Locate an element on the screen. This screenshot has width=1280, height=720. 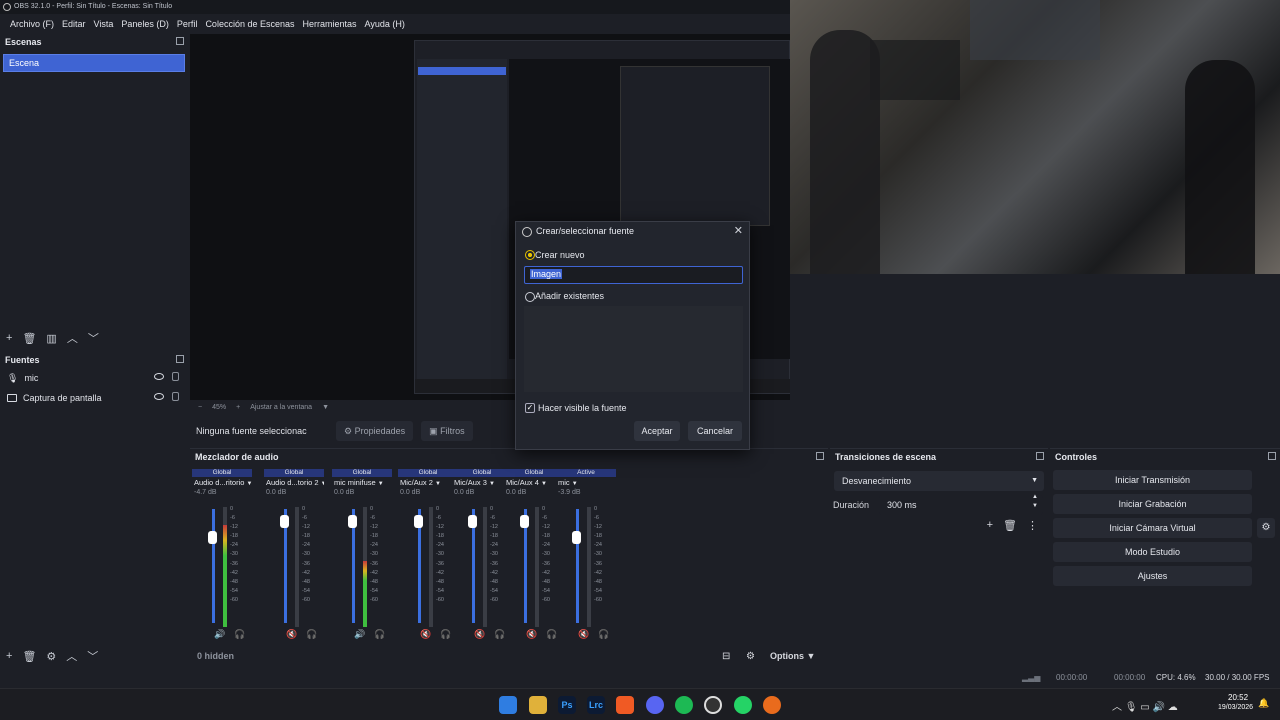
windows-start-icon is located at coordinates (508, 705).